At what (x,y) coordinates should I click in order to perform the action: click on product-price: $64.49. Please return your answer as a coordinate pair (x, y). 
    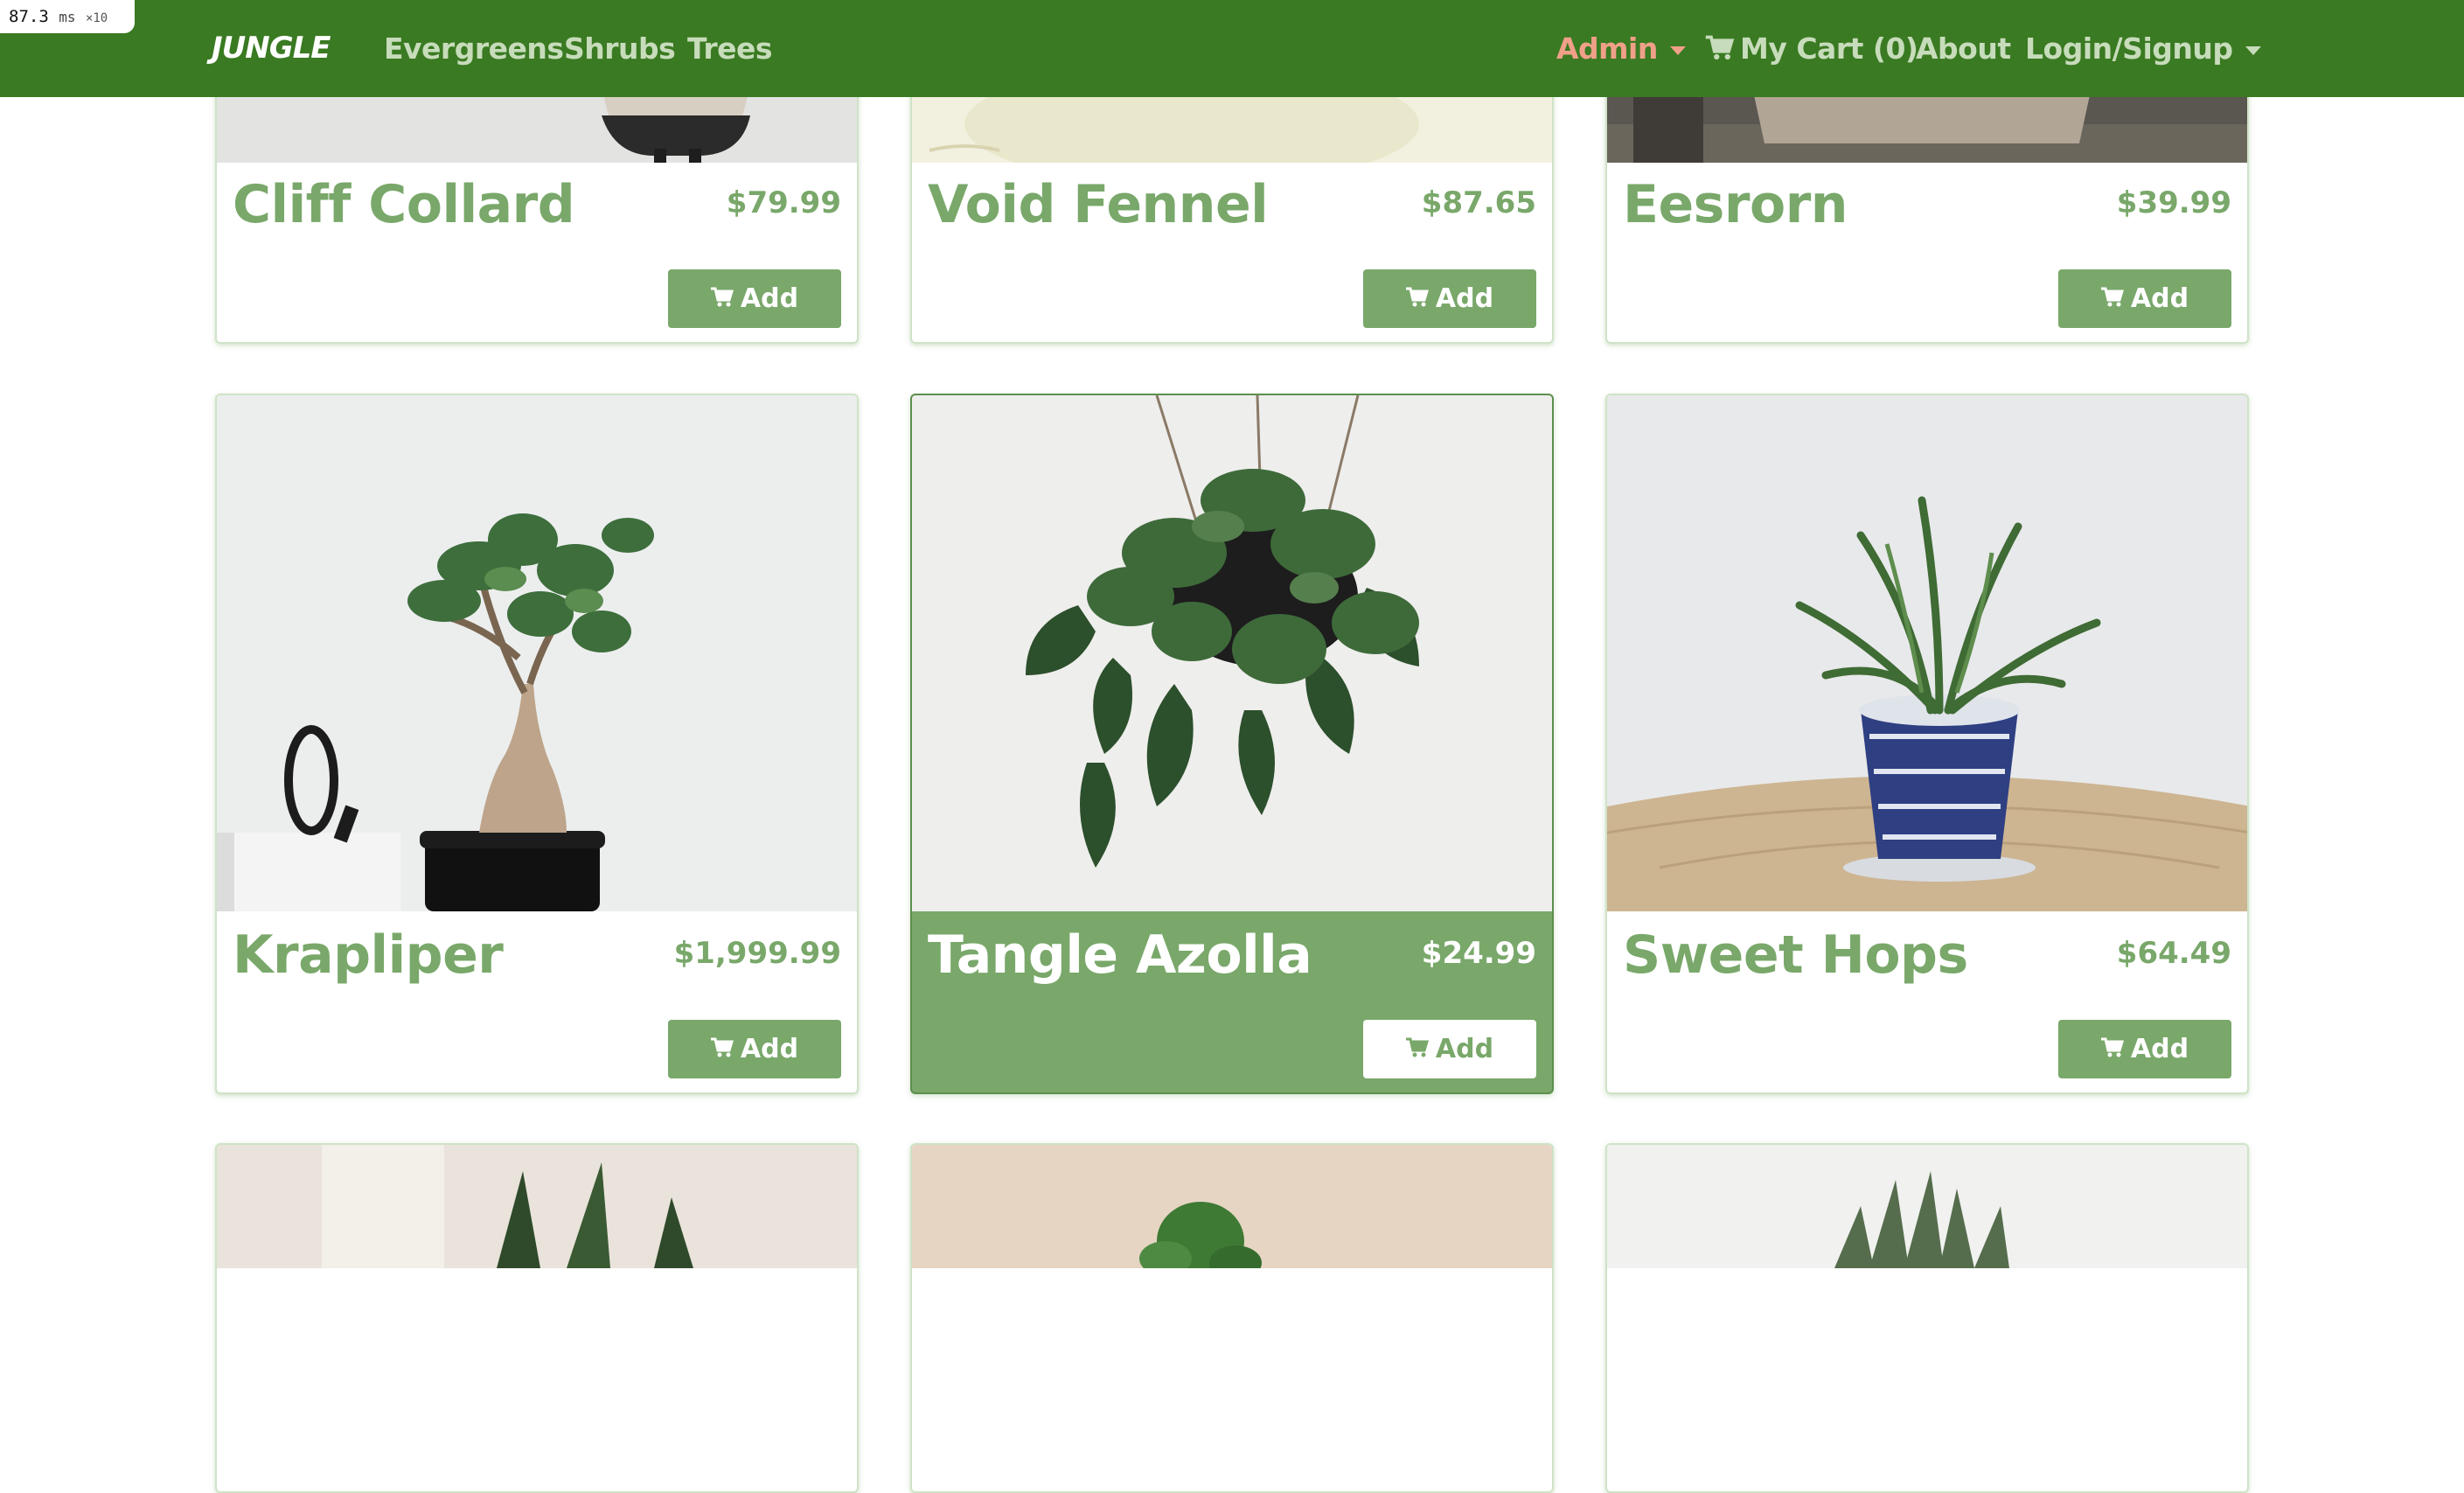
    Looking at the image, I should click on (2173, 953).